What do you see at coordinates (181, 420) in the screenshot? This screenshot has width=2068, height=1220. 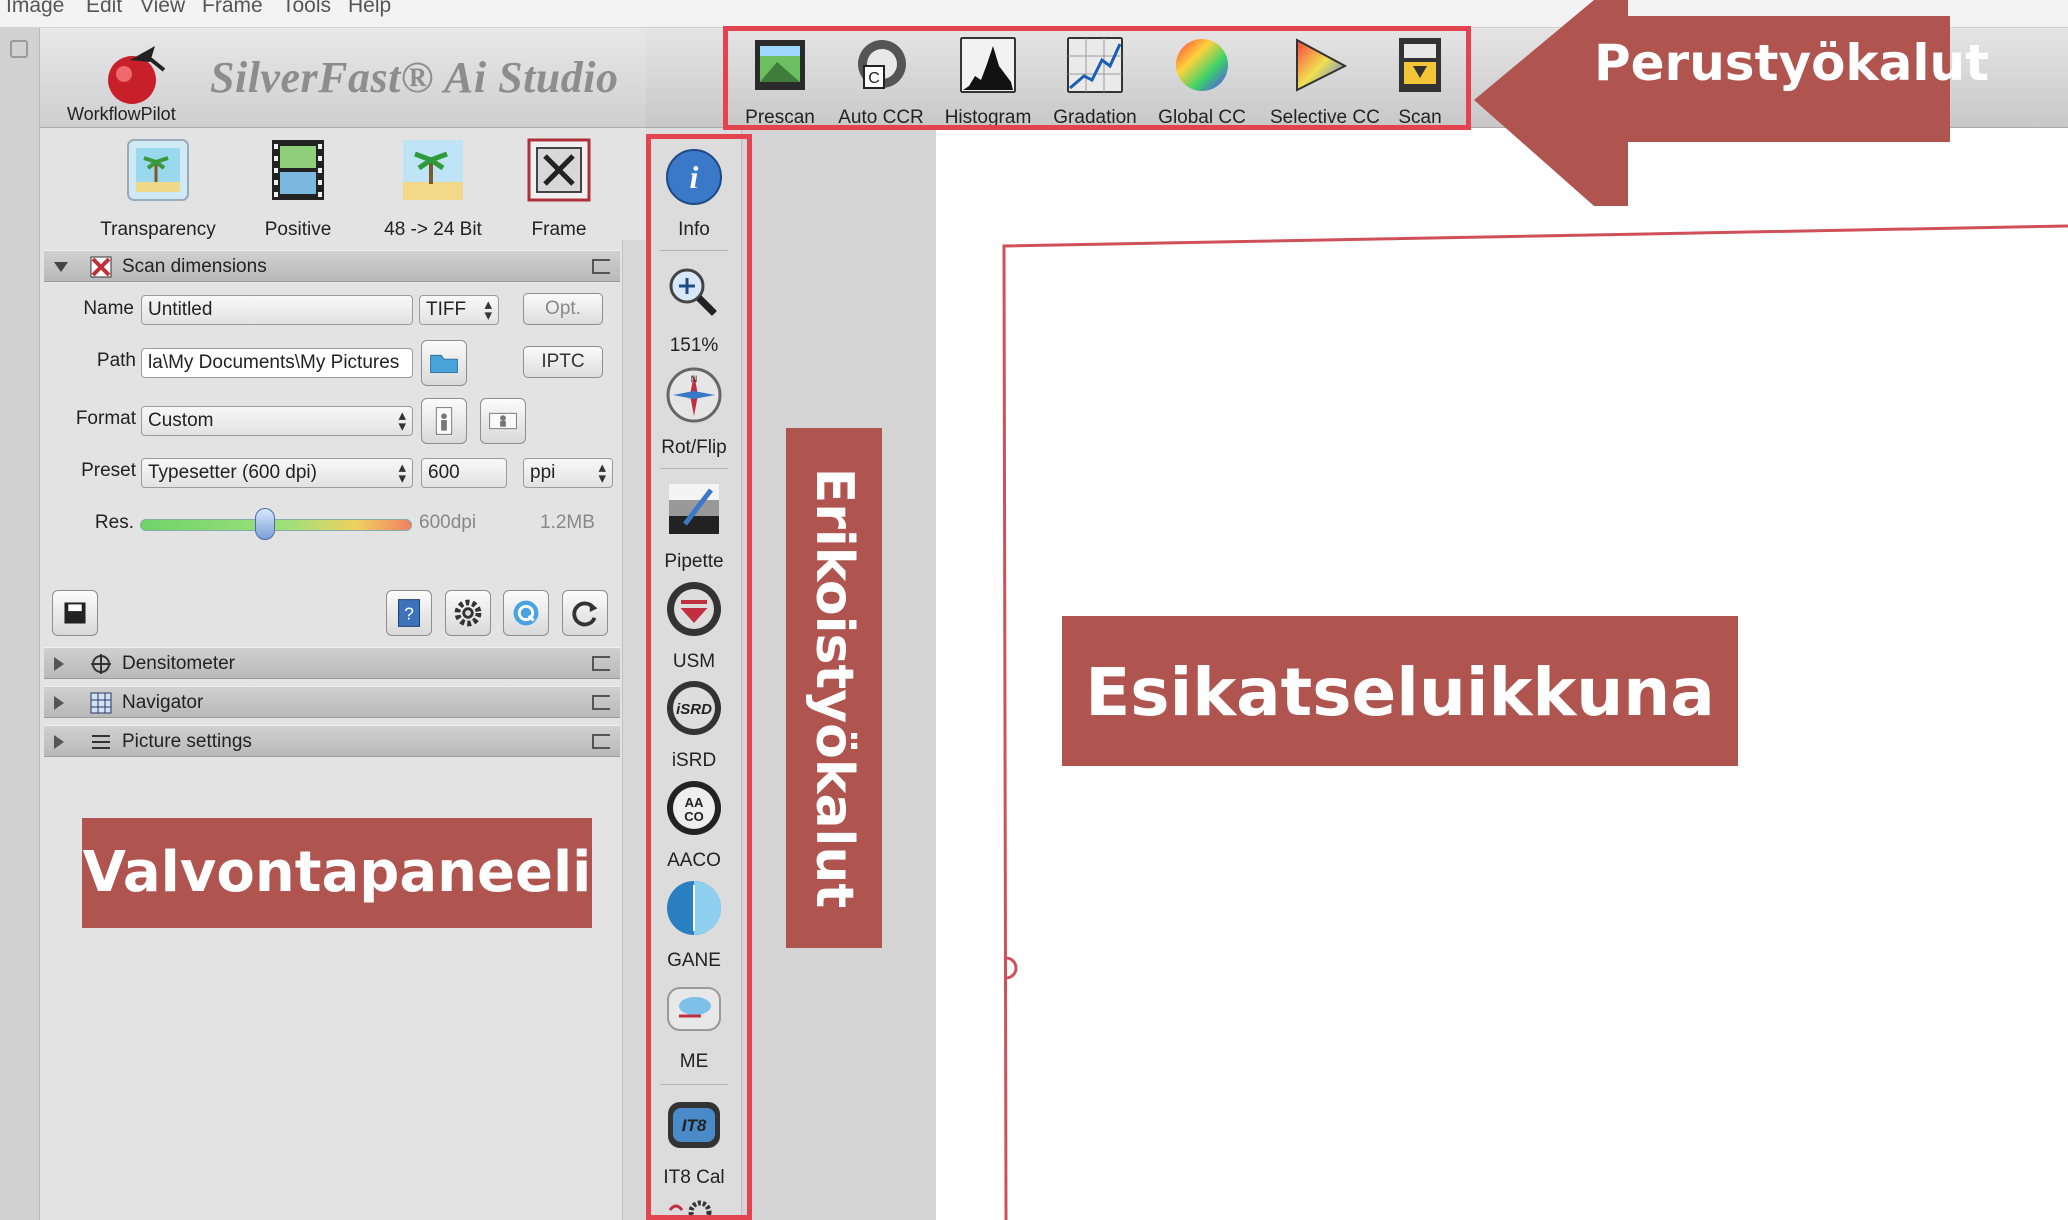 I see `format-value: Custom` at bounding box center [181, 420].